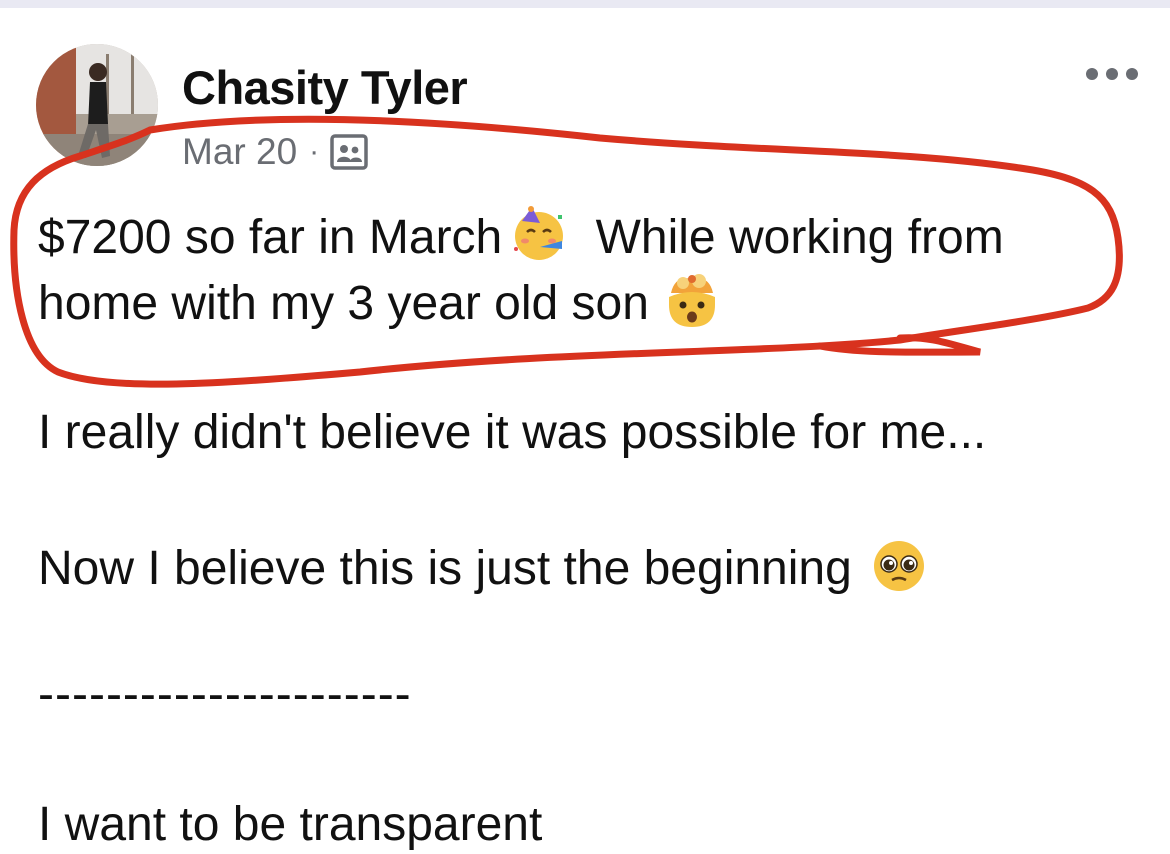  I want to click on author-name: Chasity Tyler, so click(325, 87).